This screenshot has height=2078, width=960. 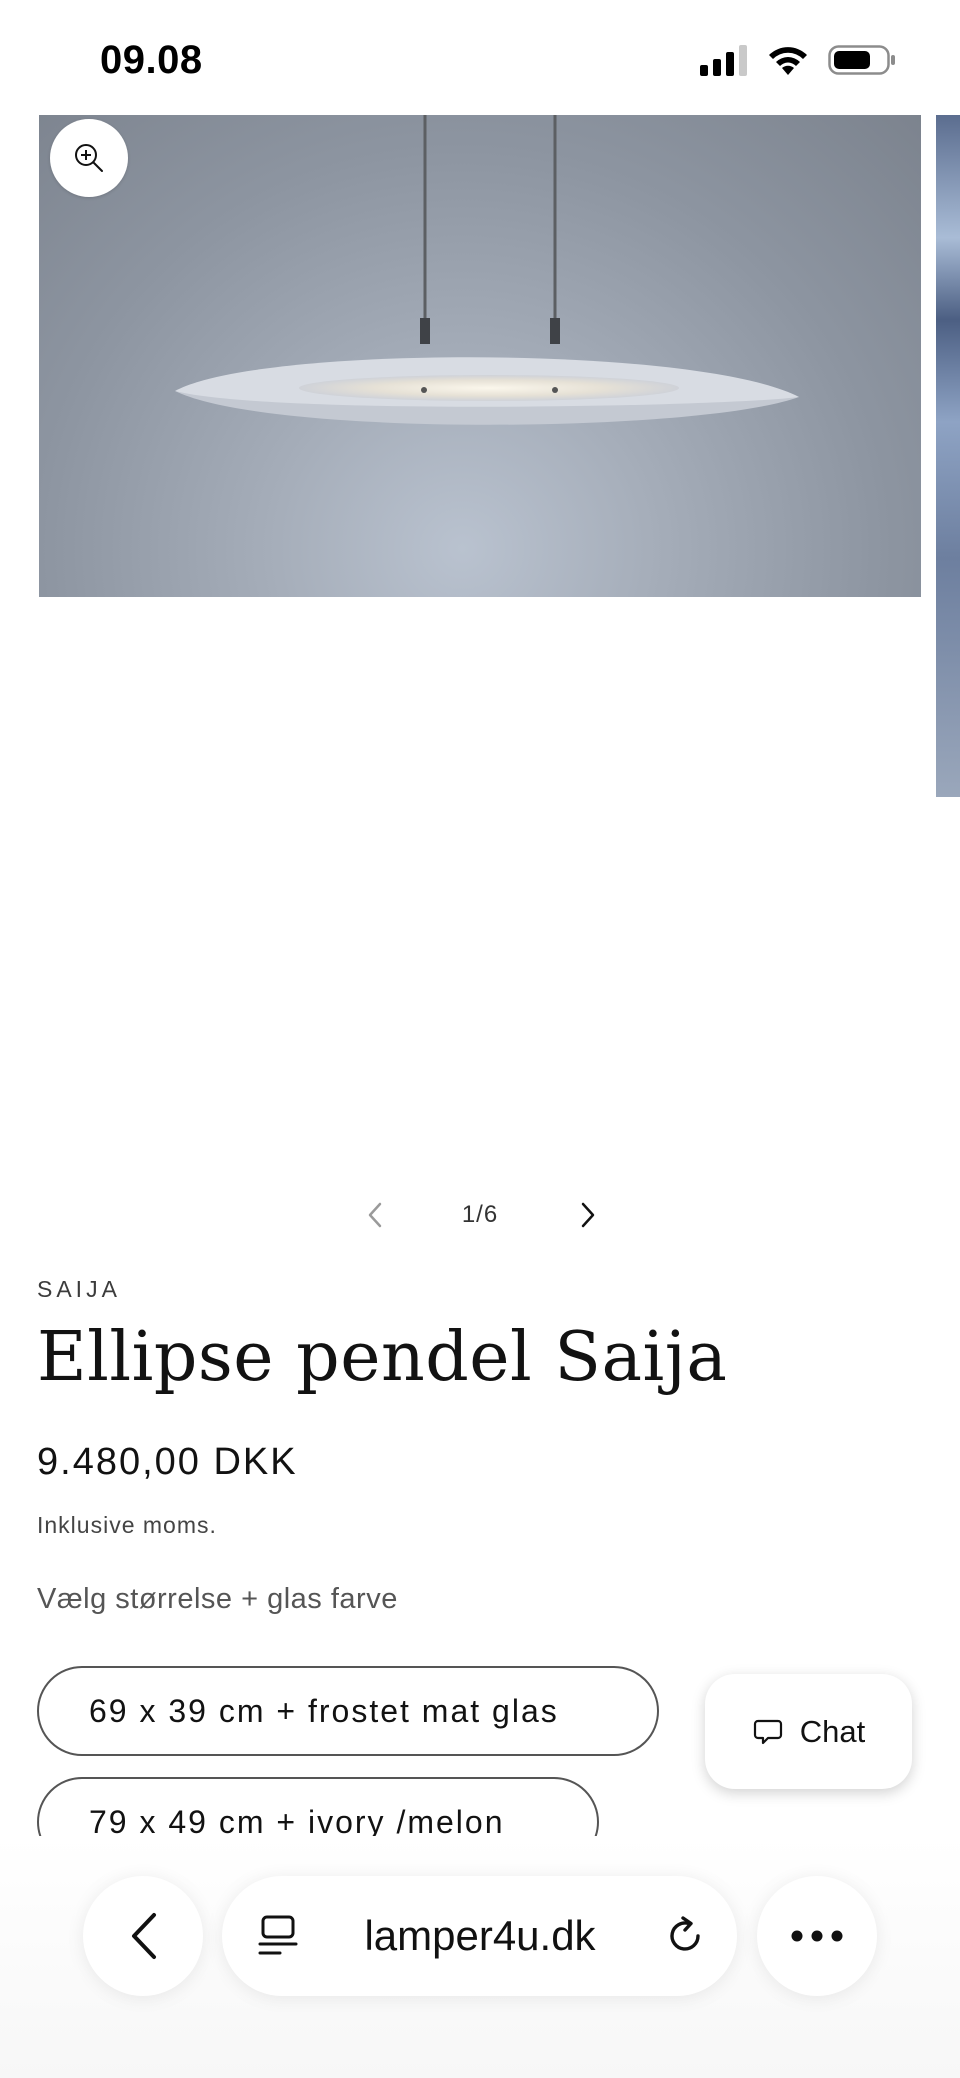 I want to click on zoom-button, so click(x=89, y=158).